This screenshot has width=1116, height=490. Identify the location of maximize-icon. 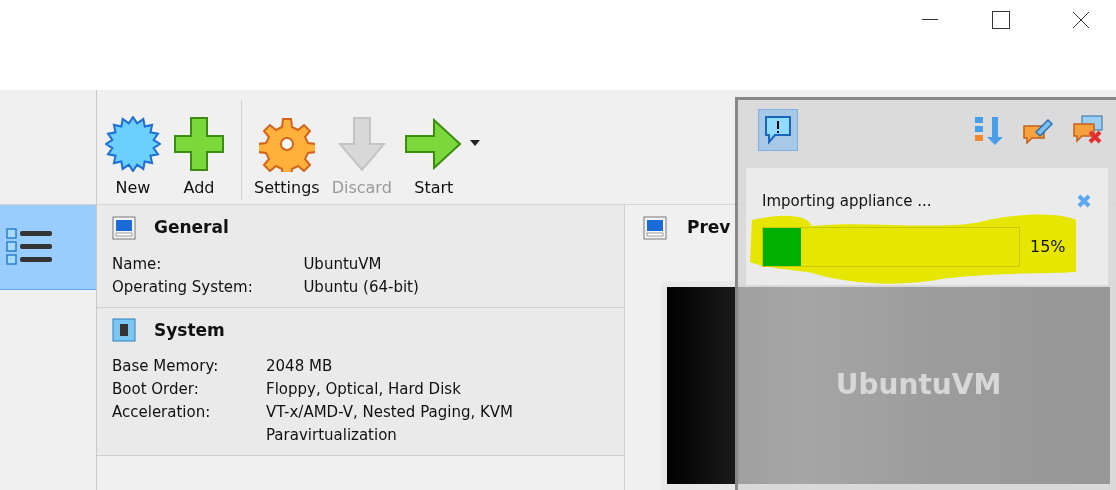
(1001, 20).